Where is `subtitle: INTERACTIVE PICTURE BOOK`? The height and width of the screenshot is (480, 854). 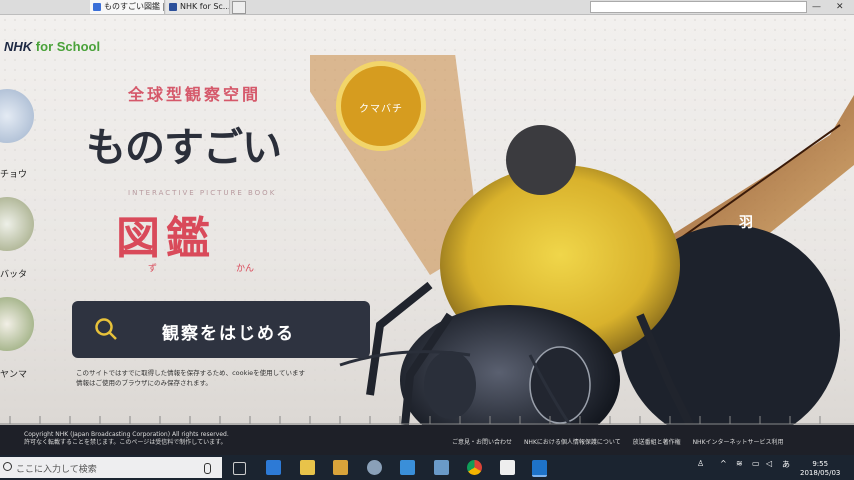
subtitle: INTERACTIVE PICTURE BOOK is located at coordinates (202, 193).